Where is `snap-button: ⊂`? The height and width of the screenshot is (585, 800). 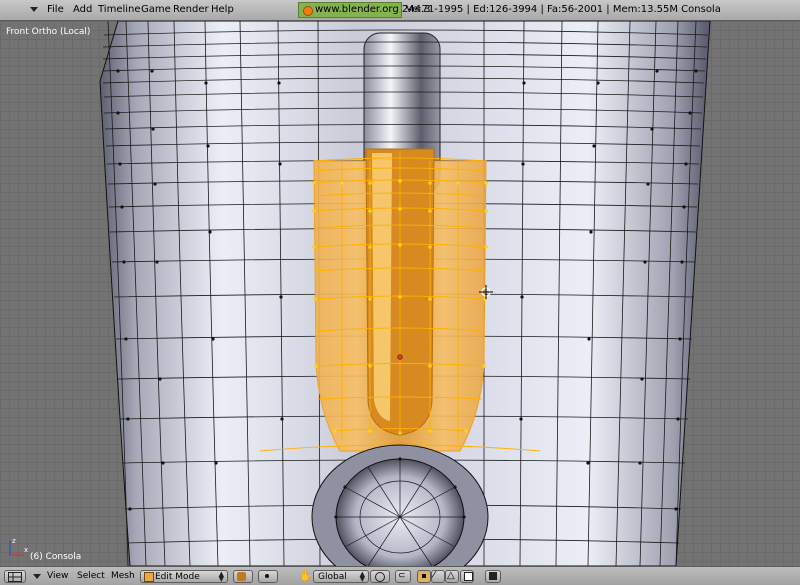 snap-button: ⊂ is located at coordinates (403, 576).